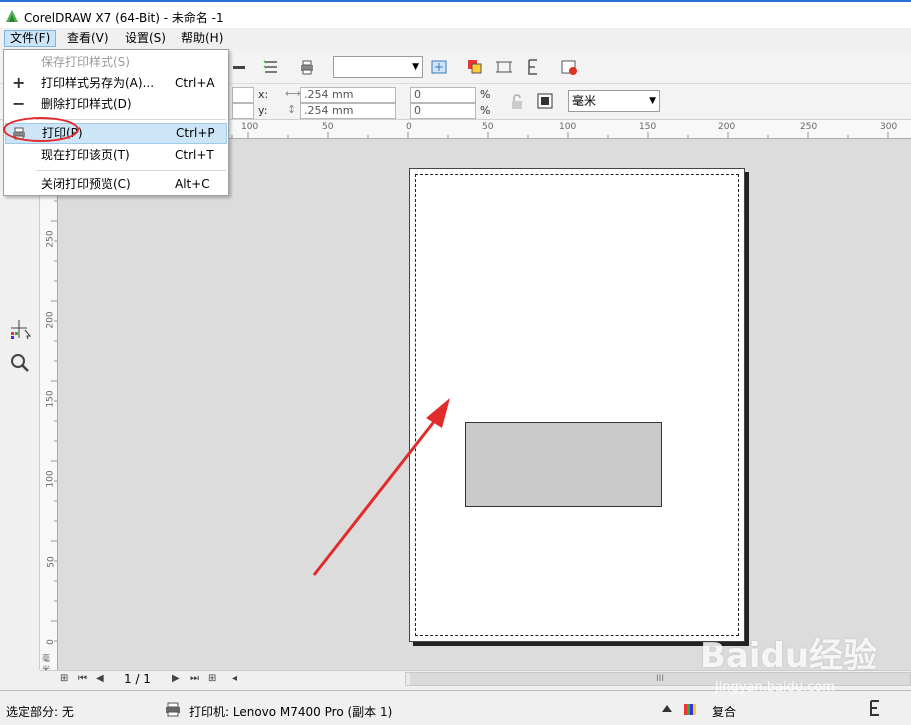 The height and width of the screenshot is (725, 911). What do you see at coordinates (263, 110) in the screenshot?
I see `y-label: y:` at bounding box center [263, 110].